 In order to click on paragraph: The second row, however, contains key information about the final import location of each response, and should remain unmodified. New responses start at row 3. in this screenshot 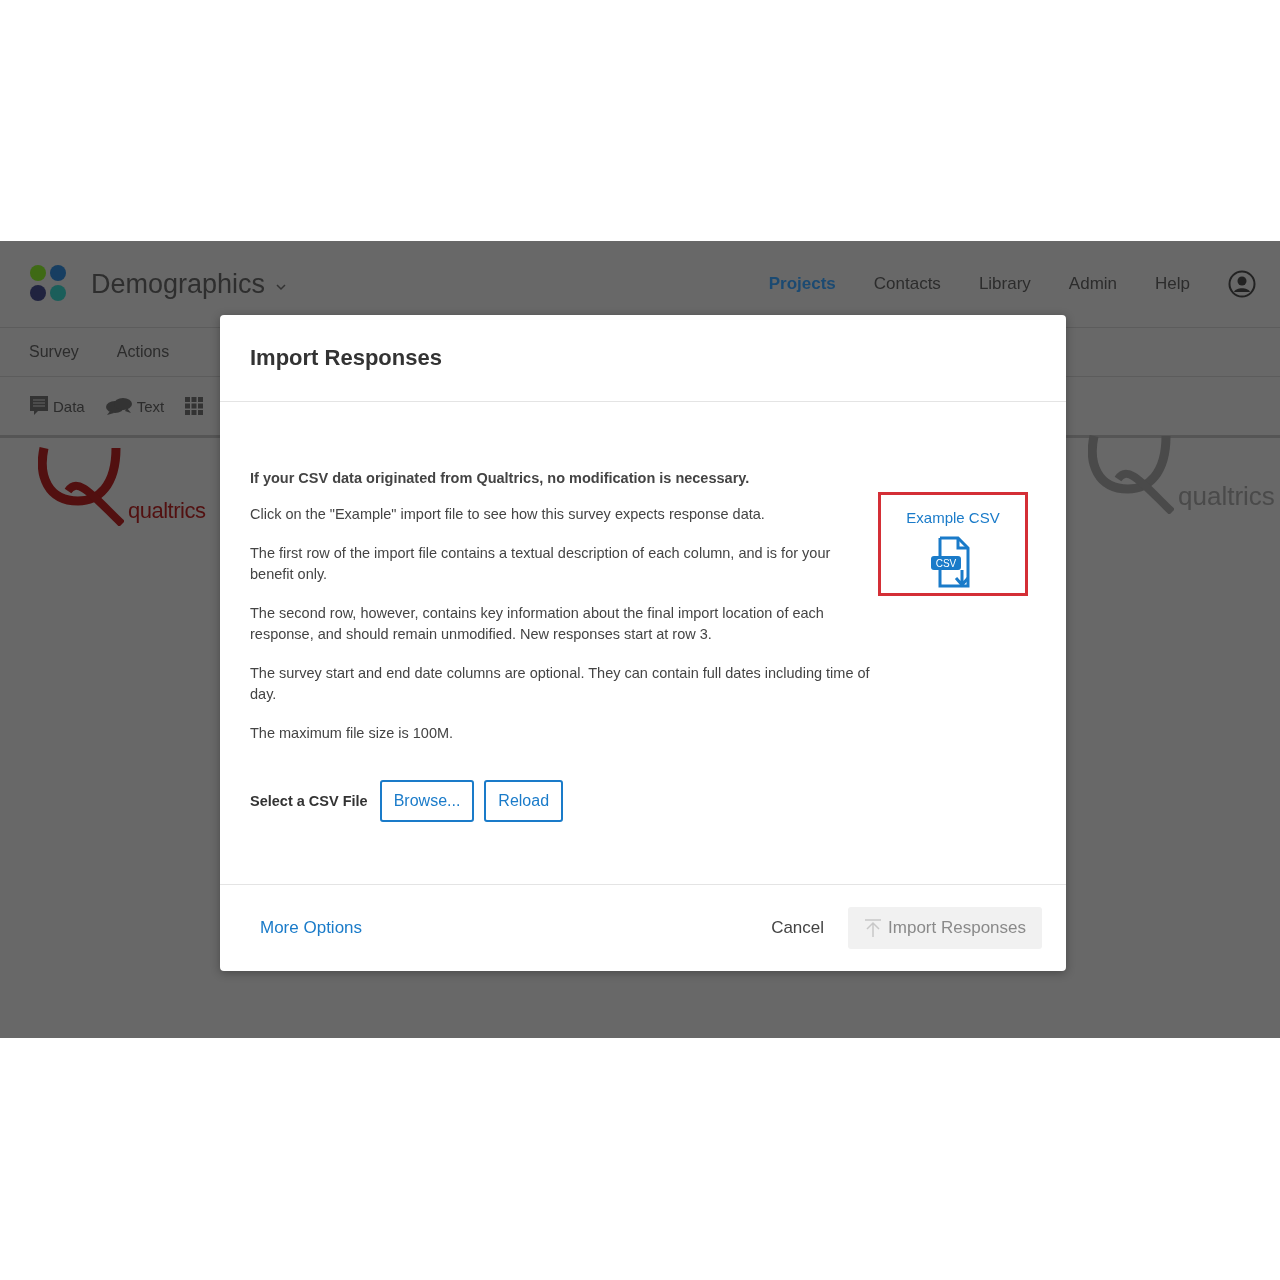, I will do `click(537, 624)`.